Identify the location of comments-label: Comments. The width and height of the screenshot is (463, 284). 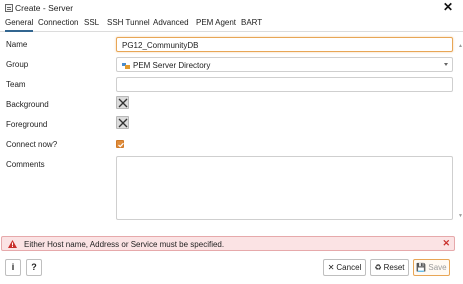
(25, 164).